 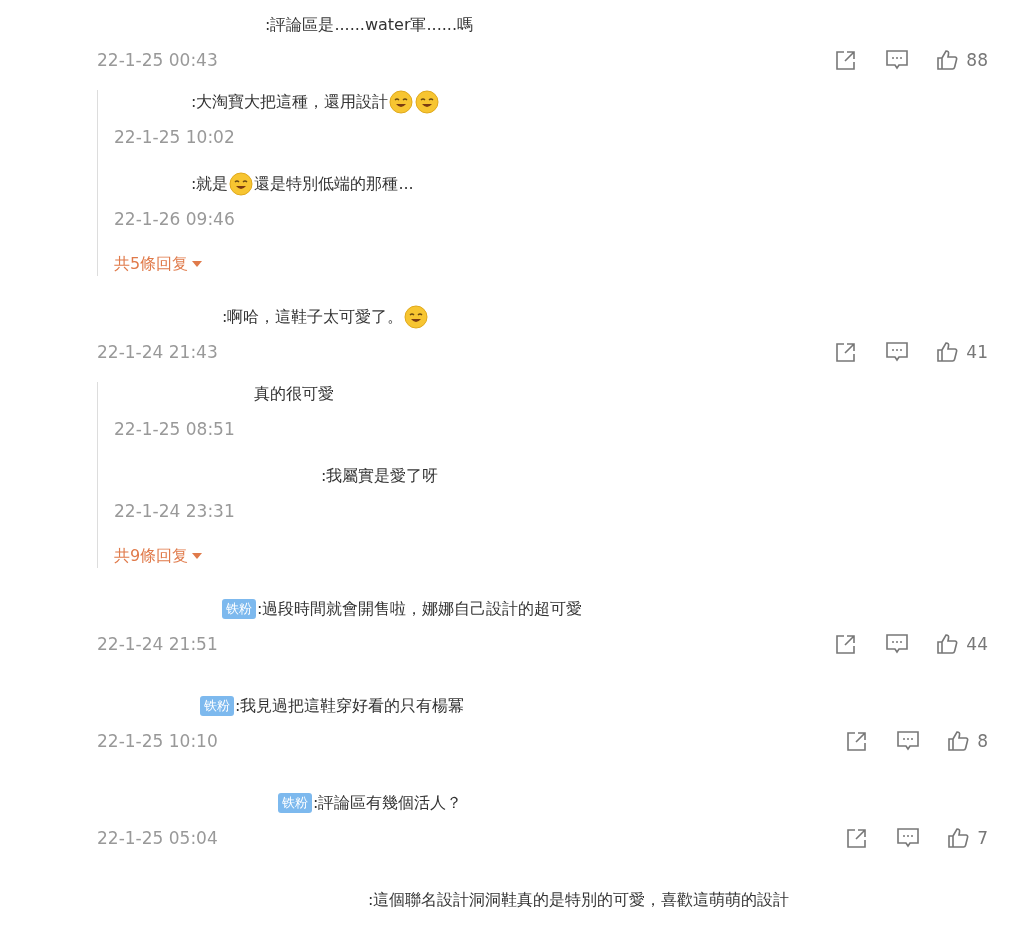 I want to click on like-button: 8, so click(x=967, y=741).